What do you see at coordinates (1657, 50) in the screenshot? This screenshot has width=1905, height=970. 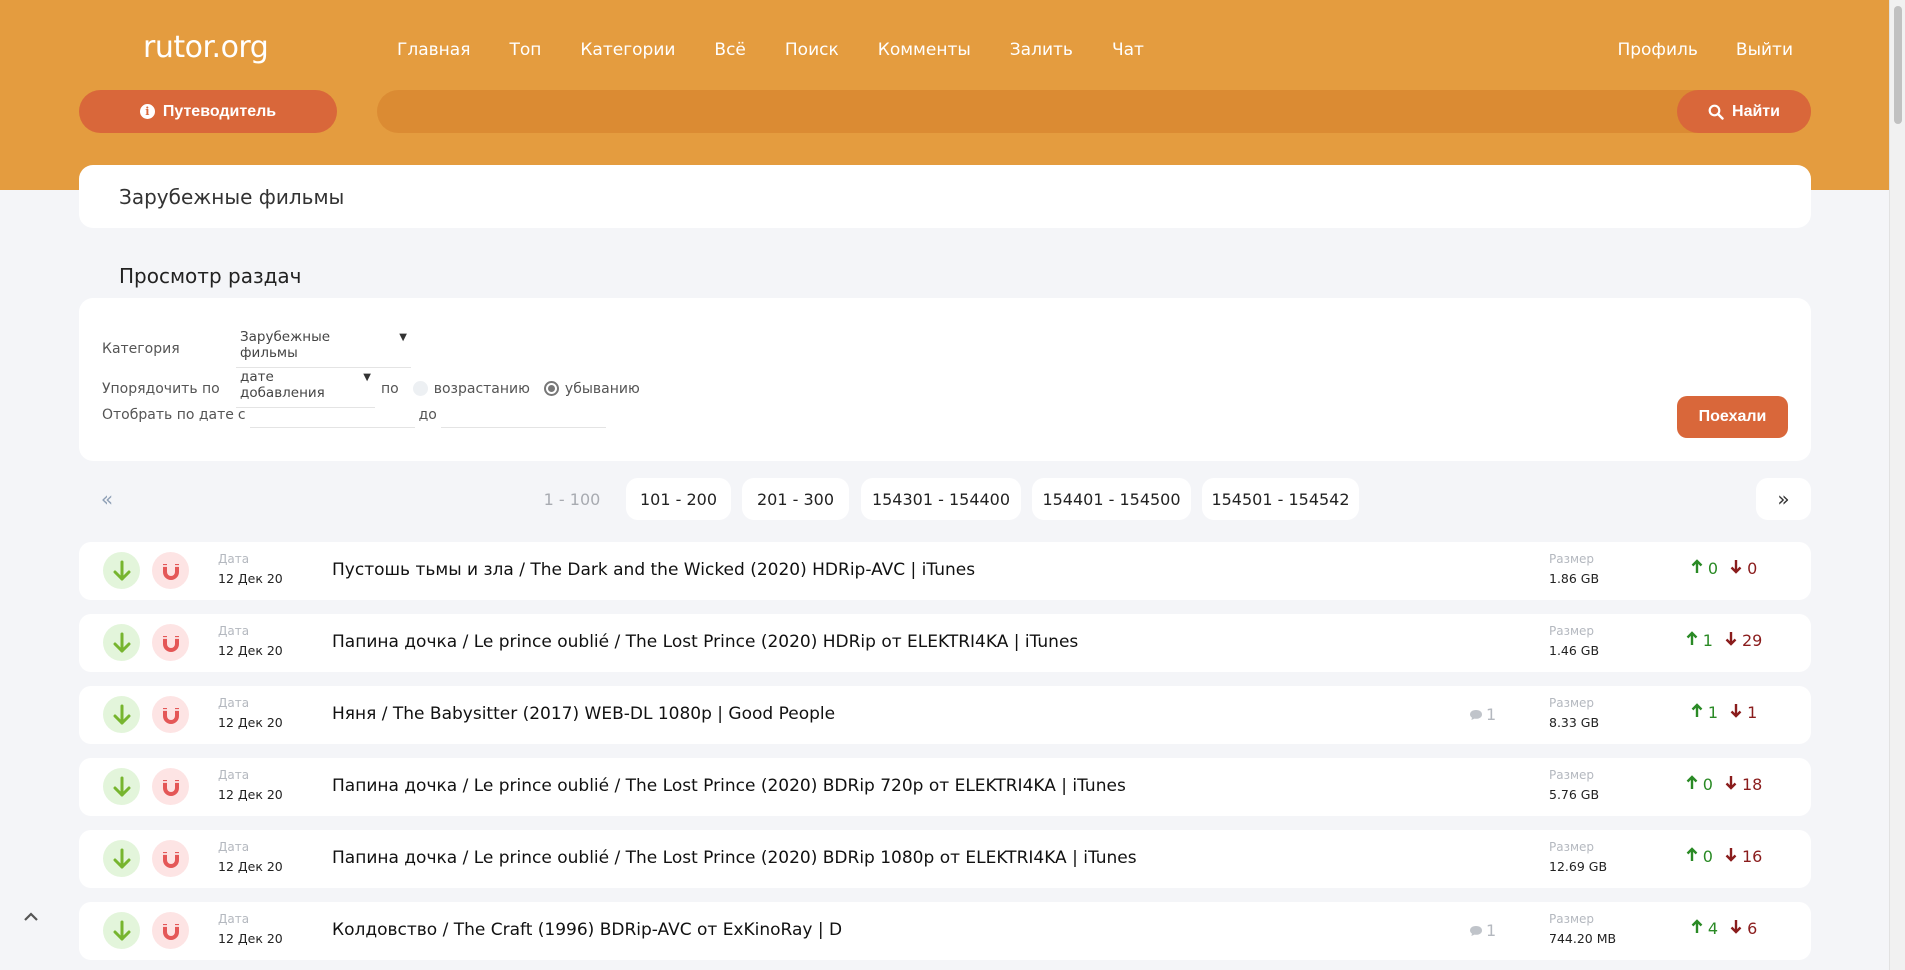 I see `nav-profile: Профиль` at bounding box center [1657, 50].